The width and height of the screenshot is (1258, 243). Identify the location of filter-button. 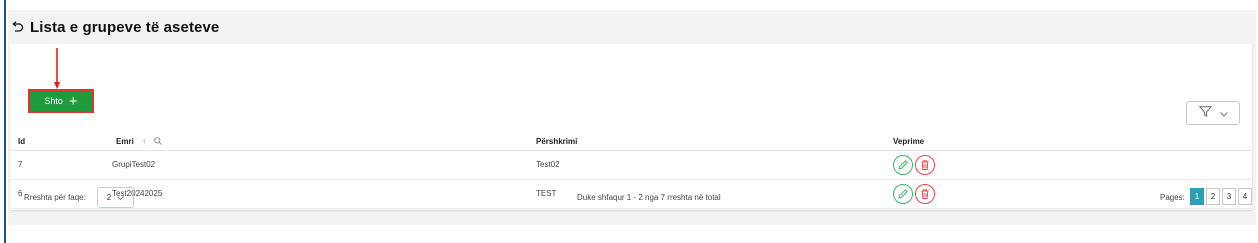
(1213, 113).